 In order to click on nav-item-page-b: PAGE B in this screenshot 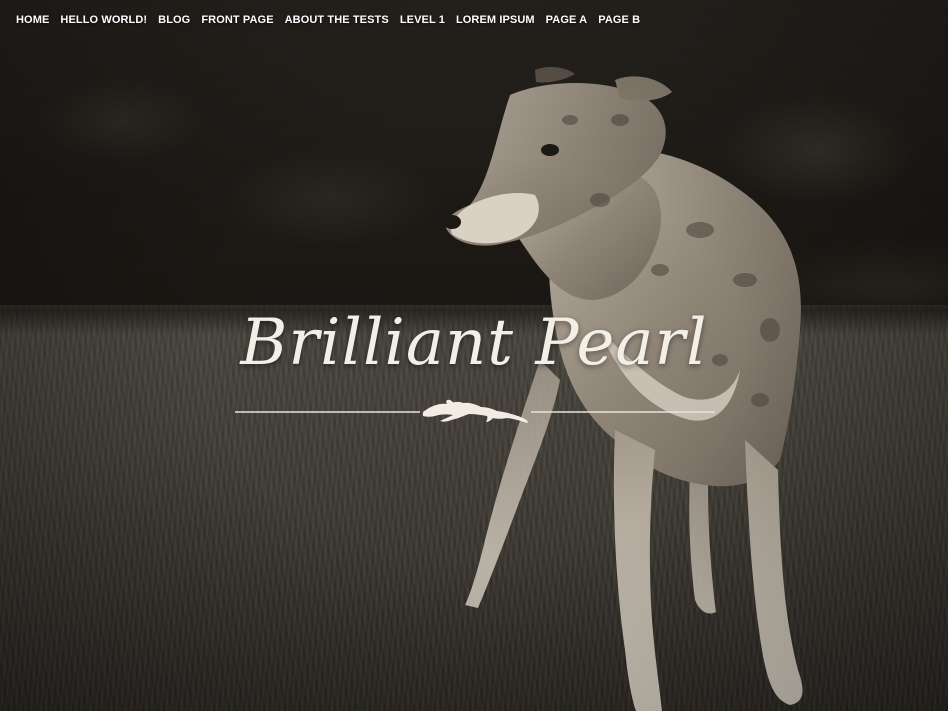, I will do `click(619, 20)`.